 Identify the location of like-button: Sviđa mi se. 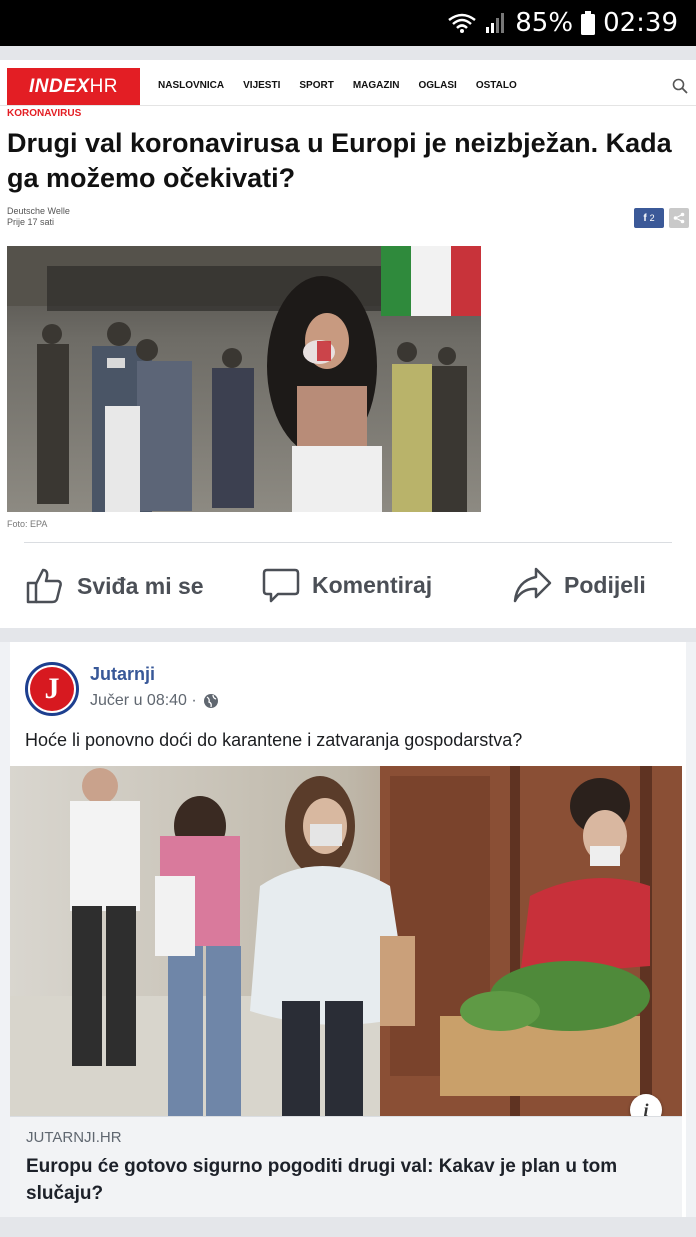
(114, 586).